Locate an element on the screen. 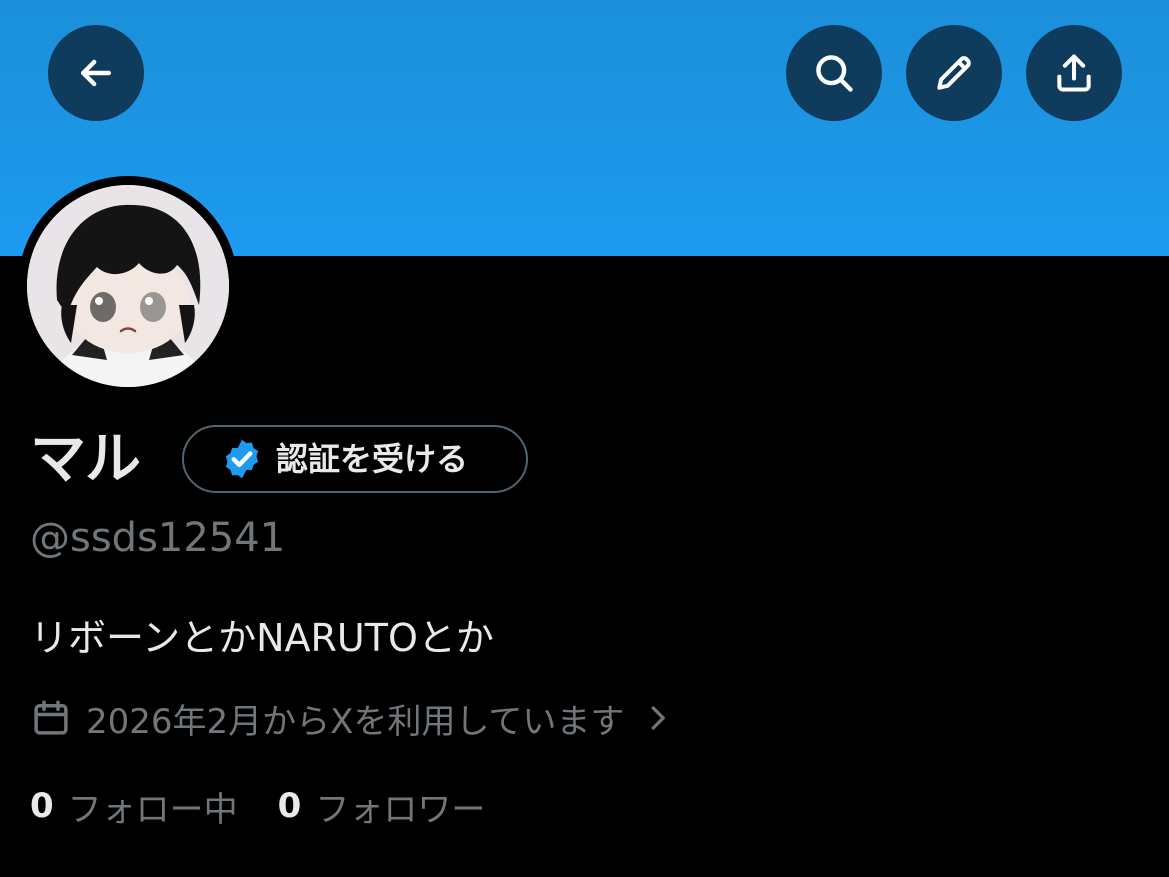 This screenshot has height=877, width=1169. following-count: 0 is located at coordinates (42, 806).